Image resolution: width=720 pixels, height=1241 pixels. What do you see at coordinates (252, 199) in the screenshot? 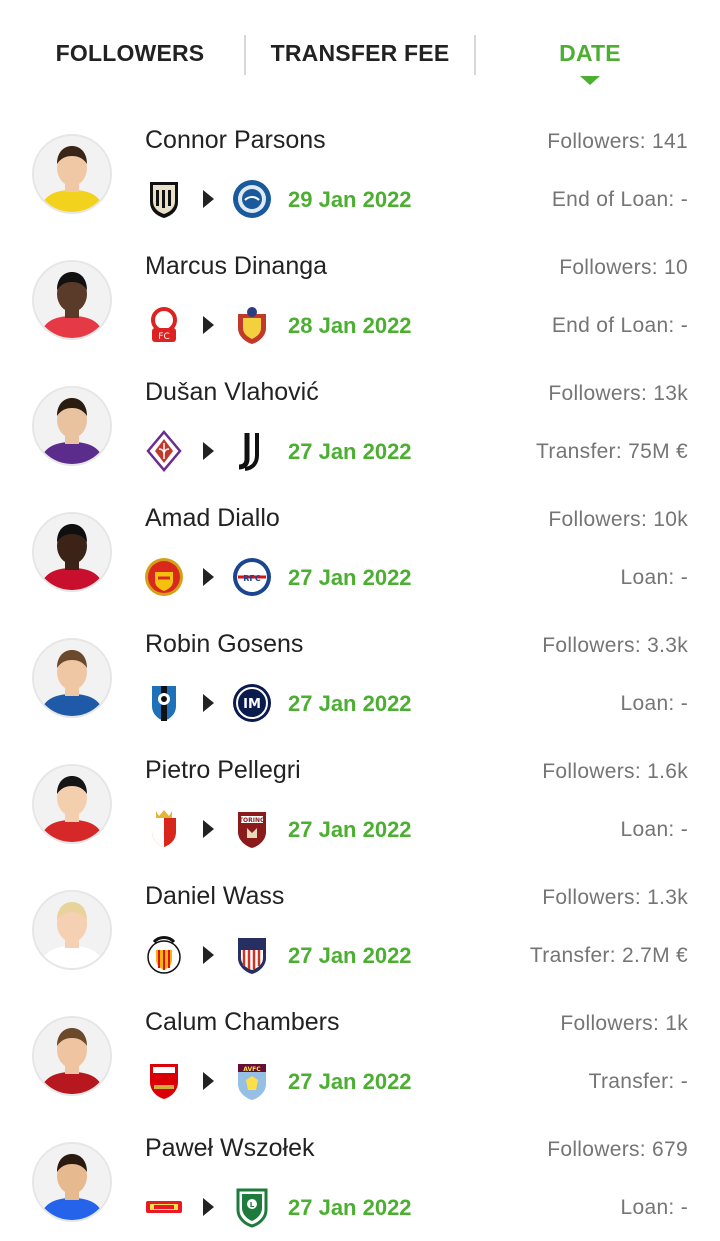
I see `wycombe-crest-icon` at bounding box center [252, 199].